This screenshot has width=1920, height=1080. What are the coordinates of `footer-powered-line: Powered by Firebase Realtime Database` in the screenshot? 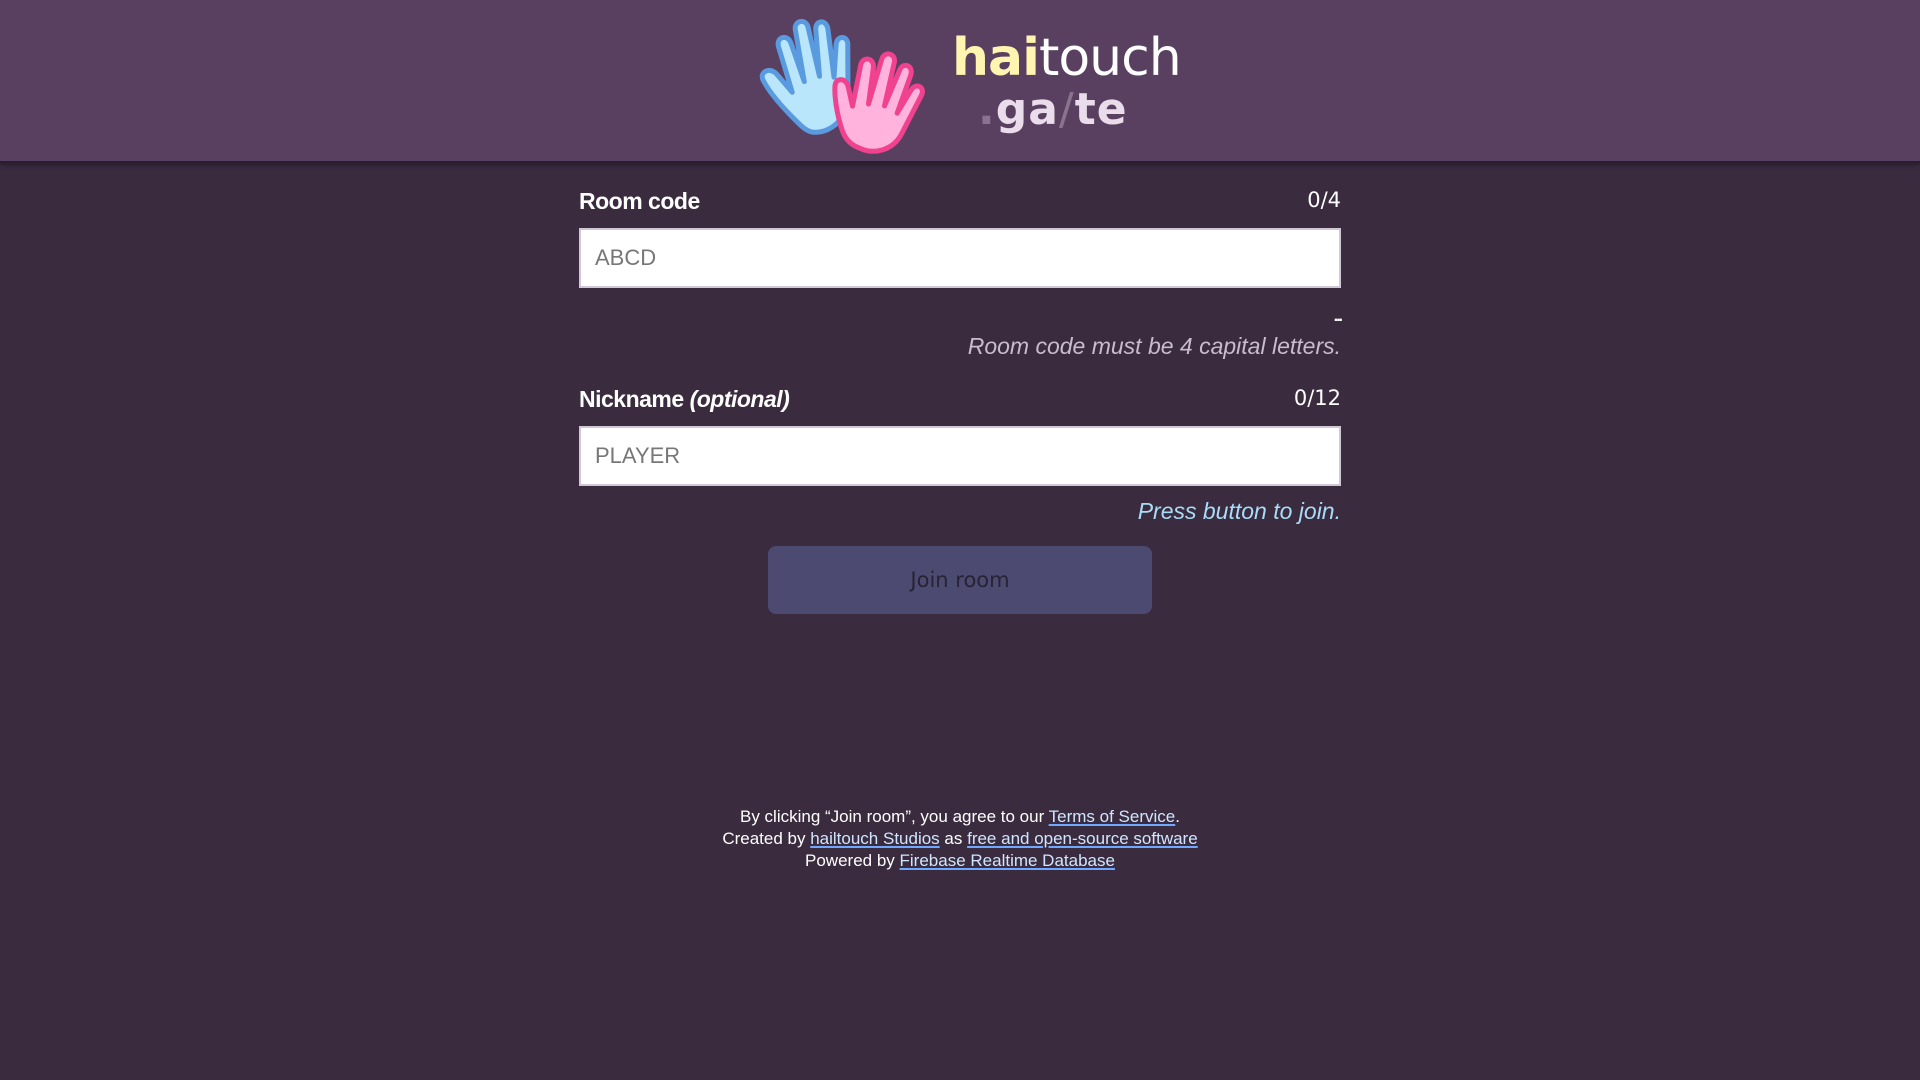 It's located at (960, 861).